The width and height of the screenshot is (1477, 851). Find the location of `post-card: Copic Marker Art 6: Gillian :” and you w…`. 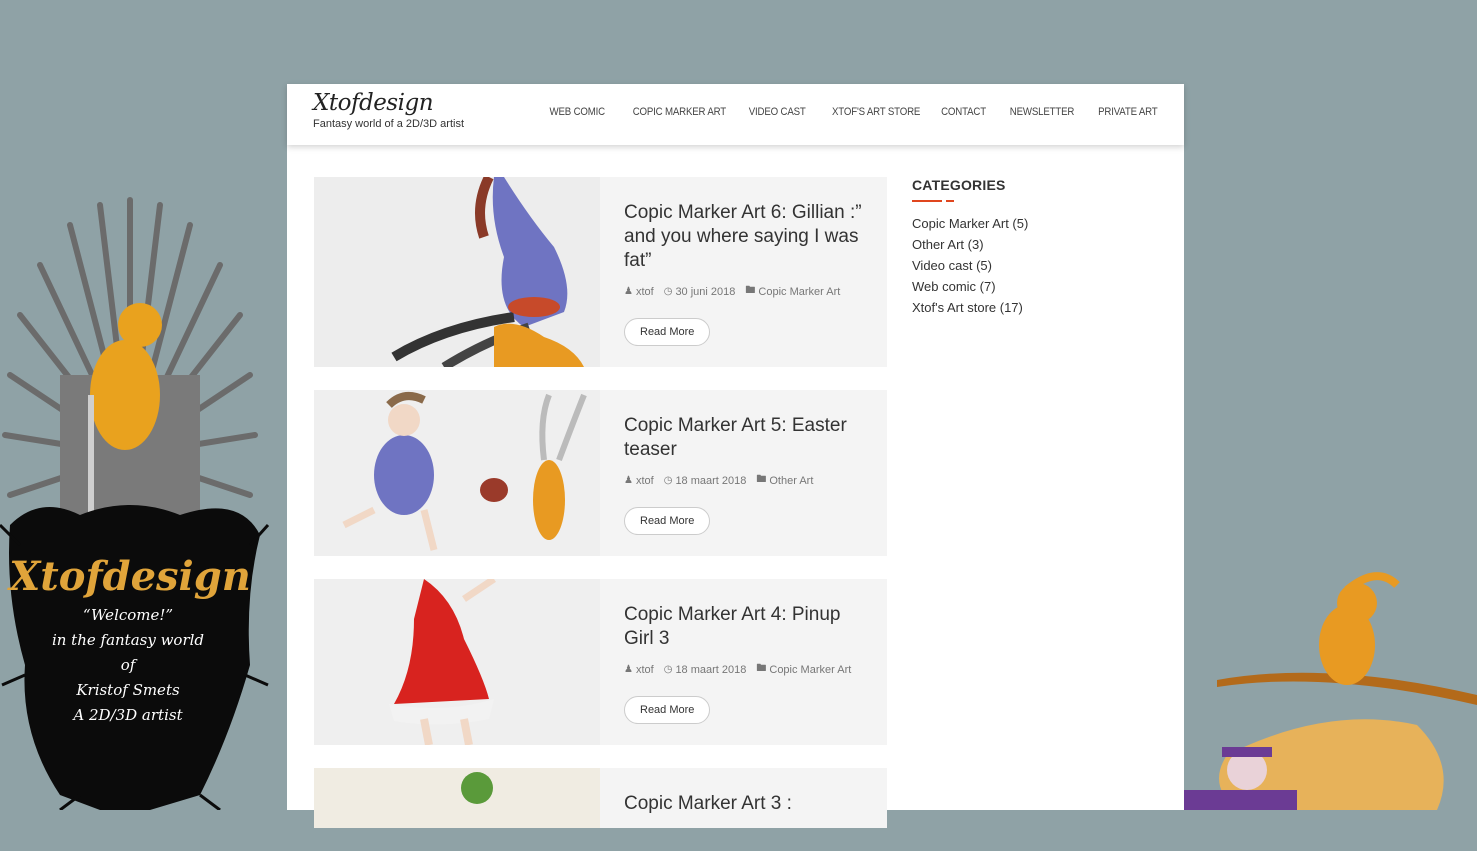

post-card: Copic Marker Art 6: Gillian :” and you w… is located at coordinates (600, 272).